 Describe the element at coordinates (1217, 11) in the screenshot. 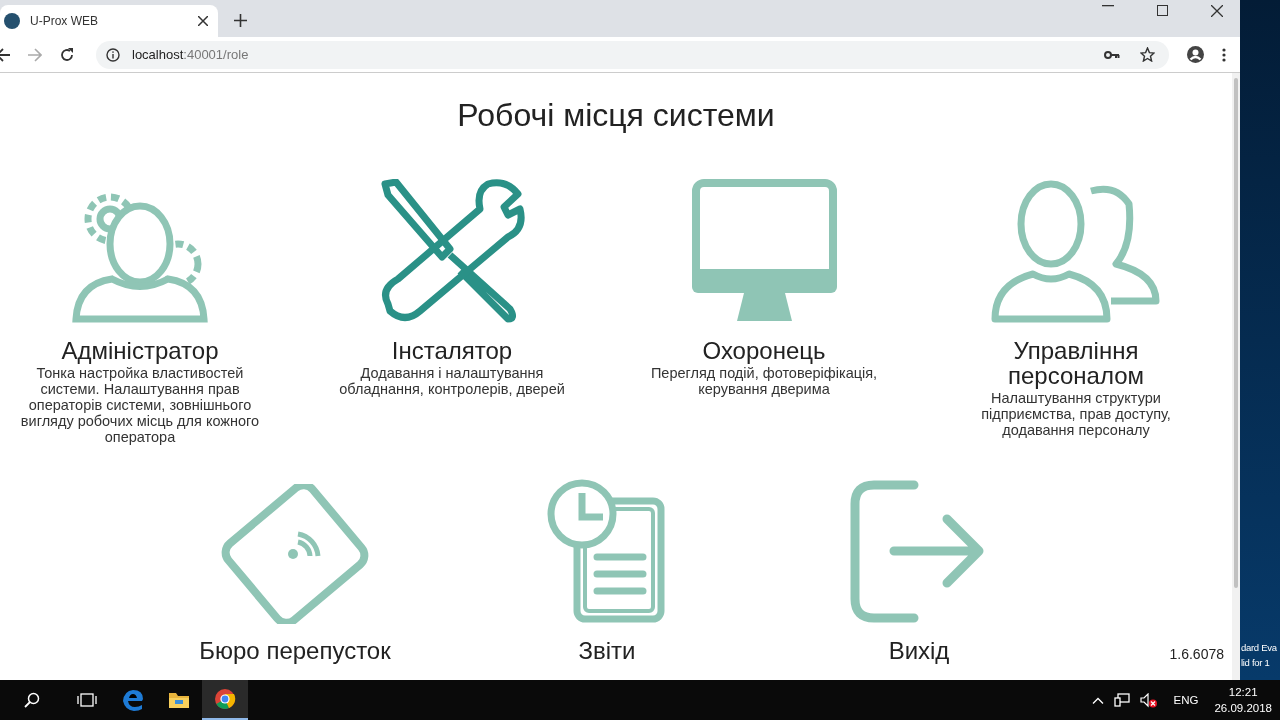

I see `close-icon` at that location.